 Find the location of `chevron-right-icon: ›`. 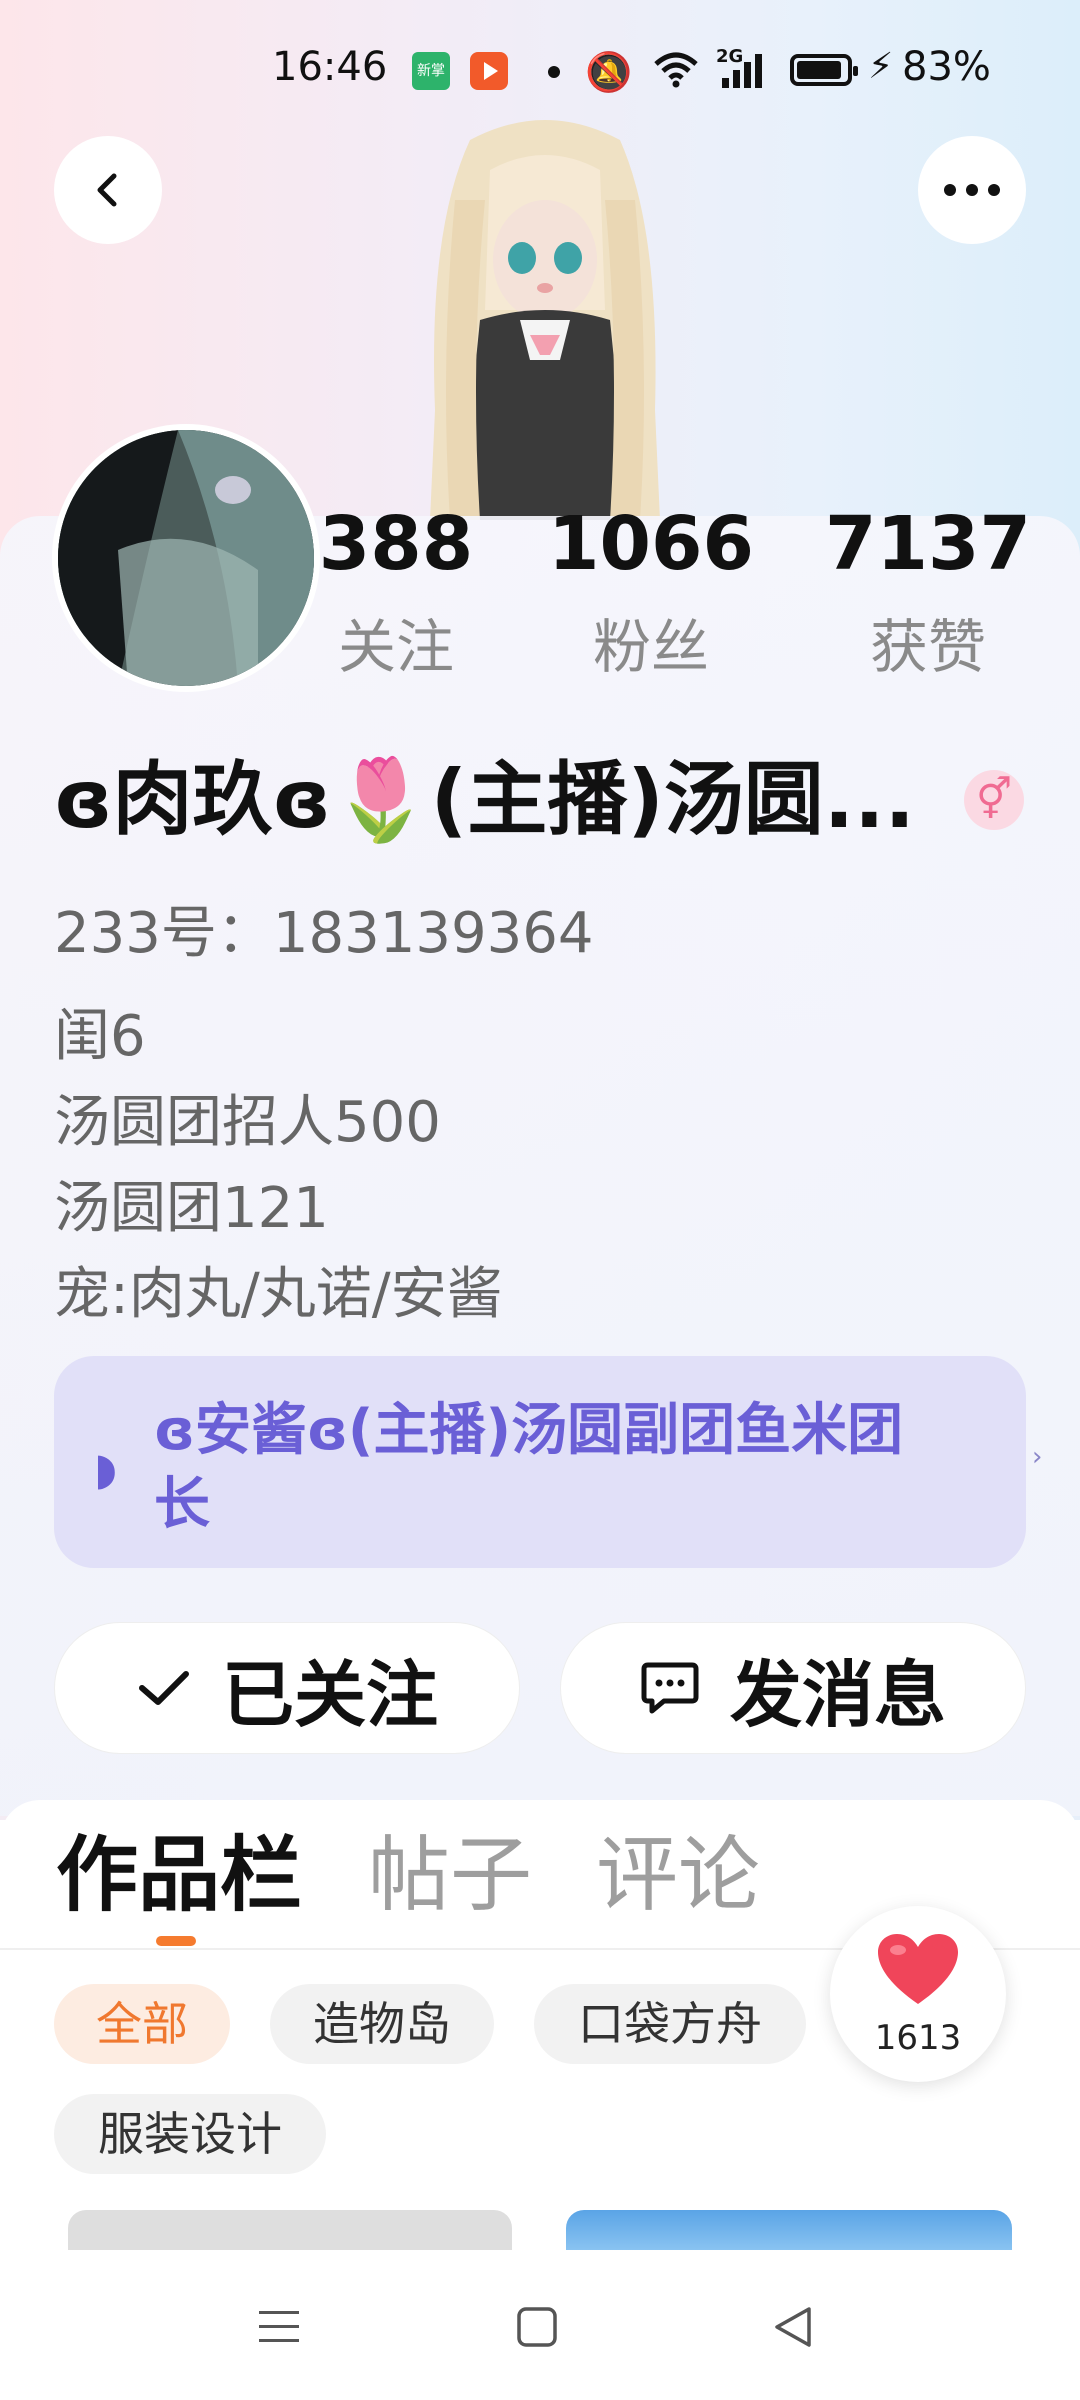

chevron-right-icon: › is located at coordinates (1037, 1457).